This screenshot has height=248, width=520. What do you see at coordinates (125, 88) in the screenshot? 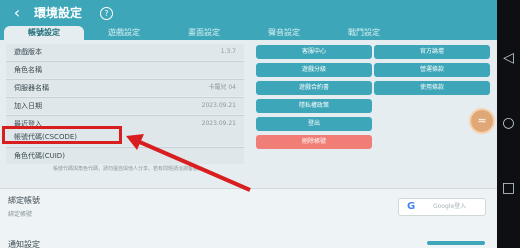
I see `info-row-server: 伺服器名稱 卡羅兒 04` at bounding box center [125, 88].